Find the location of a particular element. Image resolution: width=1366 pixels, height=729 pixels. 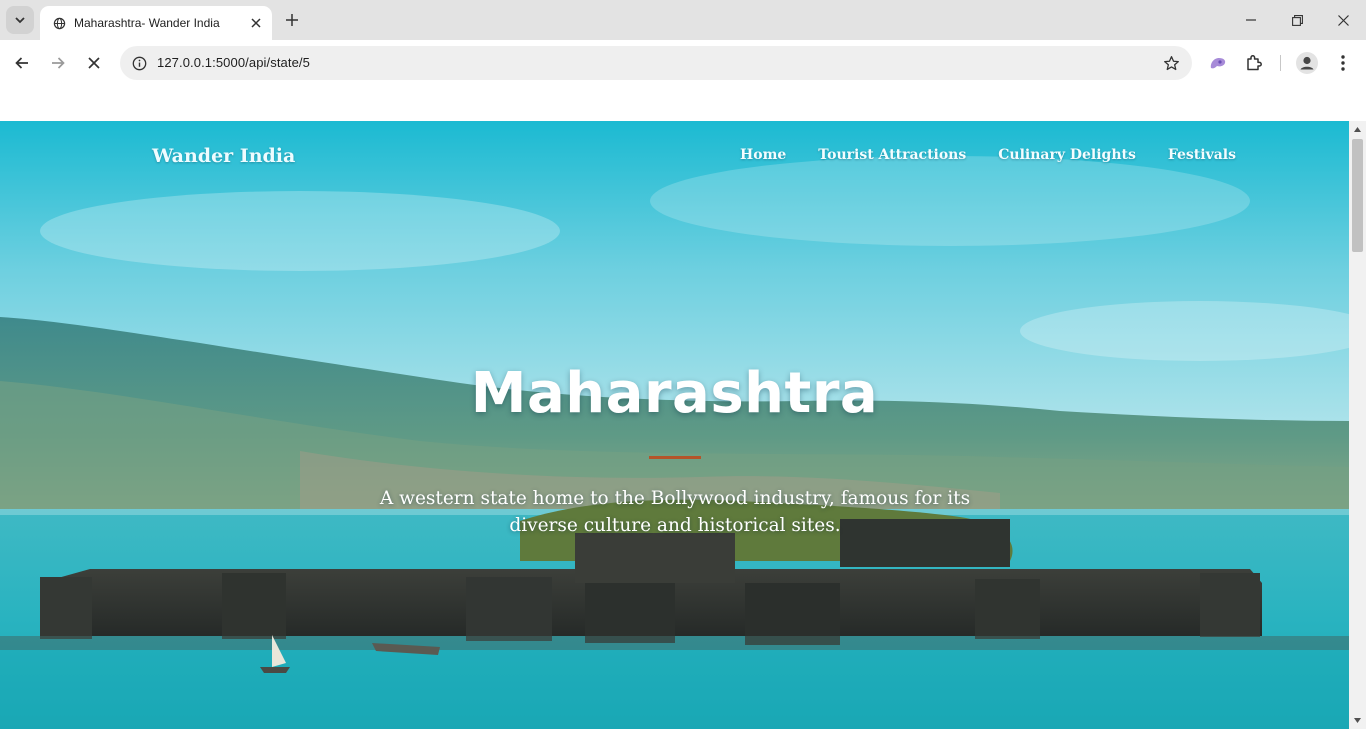

page-scrollbar is located at coordinates (1357, 425).